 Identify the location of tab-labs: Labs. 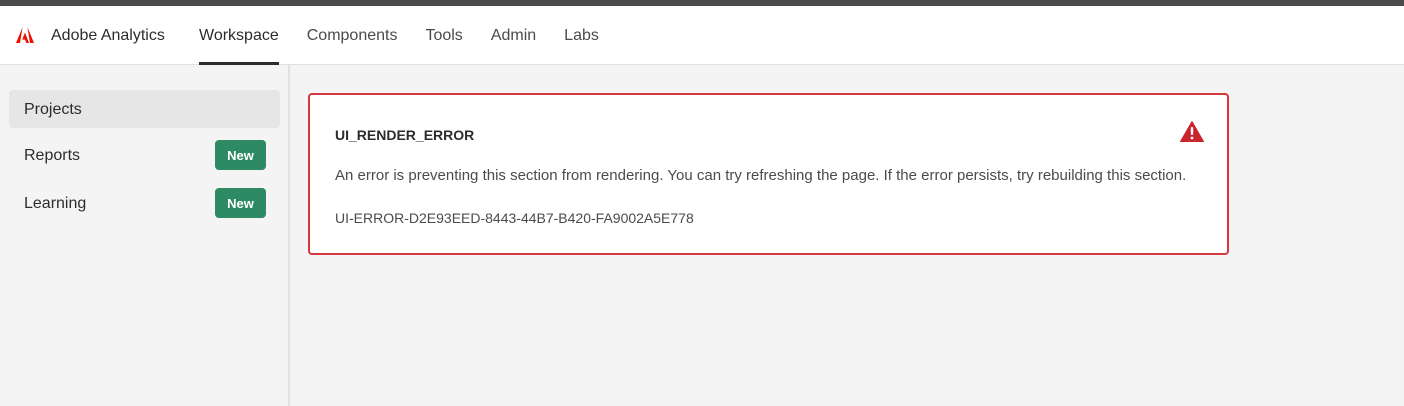
(581, 35).